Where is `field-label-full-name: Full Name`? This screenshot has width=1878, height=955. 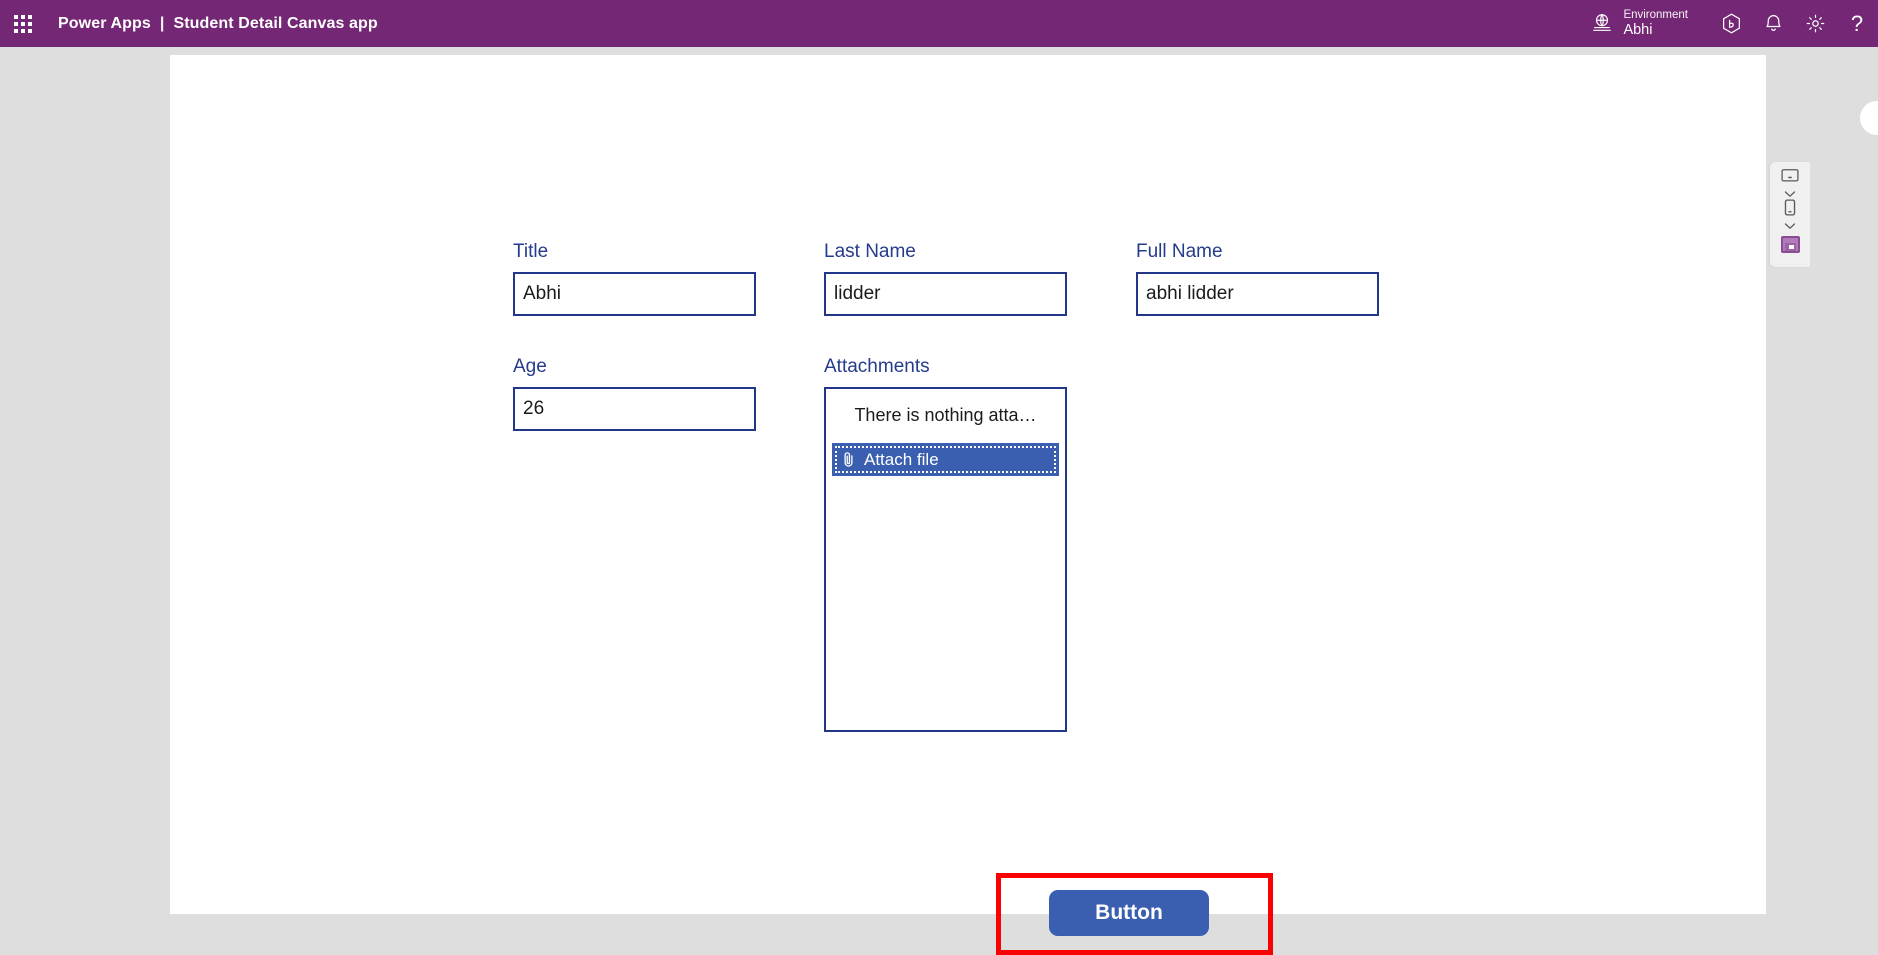
field-label-full-name: Full Name is located at coordinates (1179, 251).